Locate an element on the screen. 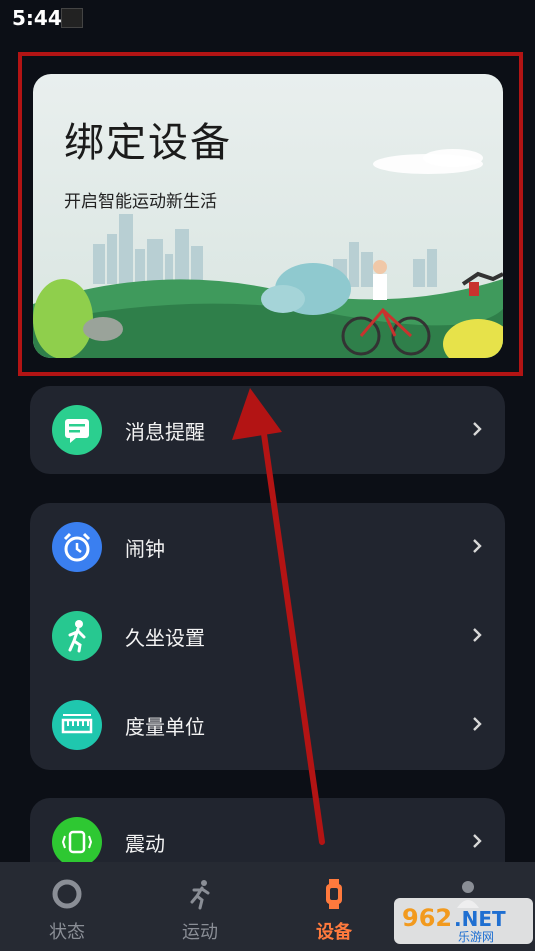 Image resolution: width=535 pixels, height=951 pixels. menu-item-alarm: 闹钟 is located at coordinates (267, 547).